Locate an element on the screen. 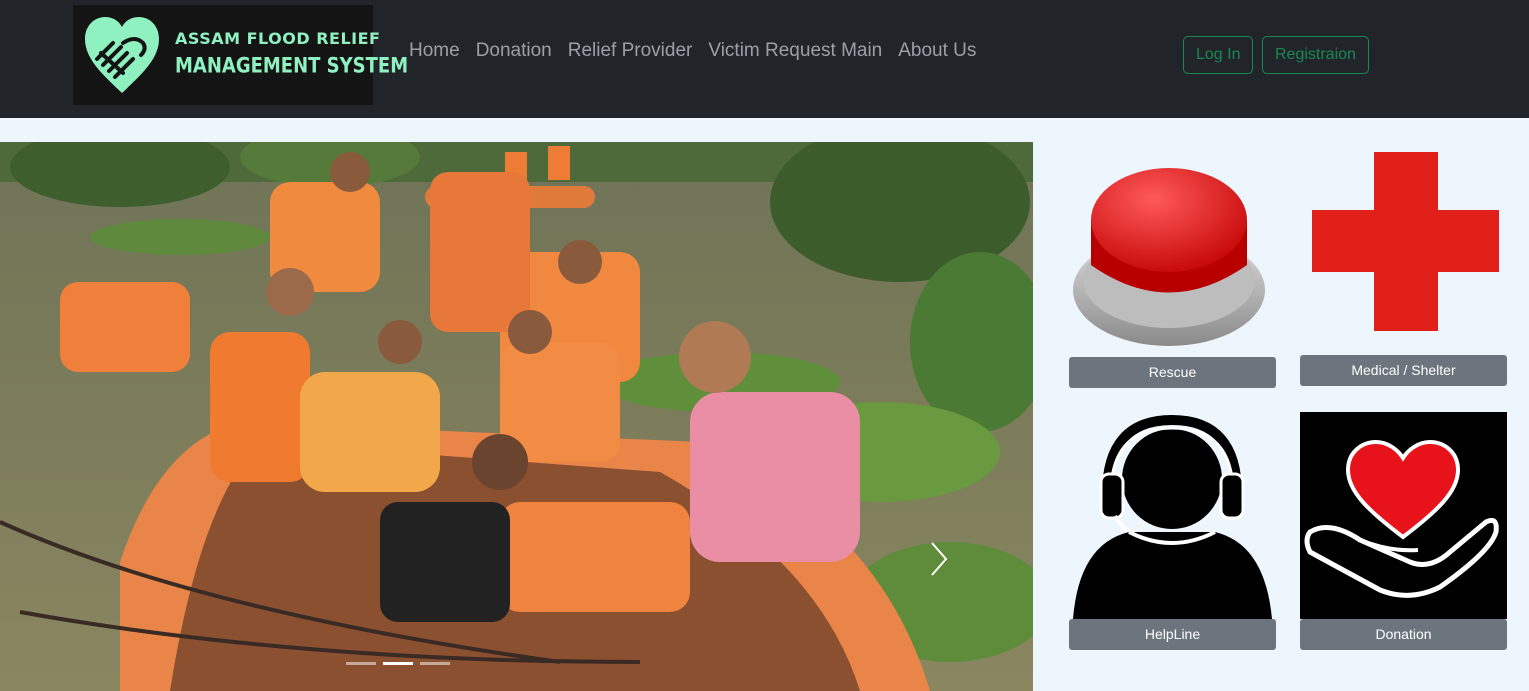 This screenshot has width=1529, height=691. nav-home: Home is located at coordinates (434, 51).